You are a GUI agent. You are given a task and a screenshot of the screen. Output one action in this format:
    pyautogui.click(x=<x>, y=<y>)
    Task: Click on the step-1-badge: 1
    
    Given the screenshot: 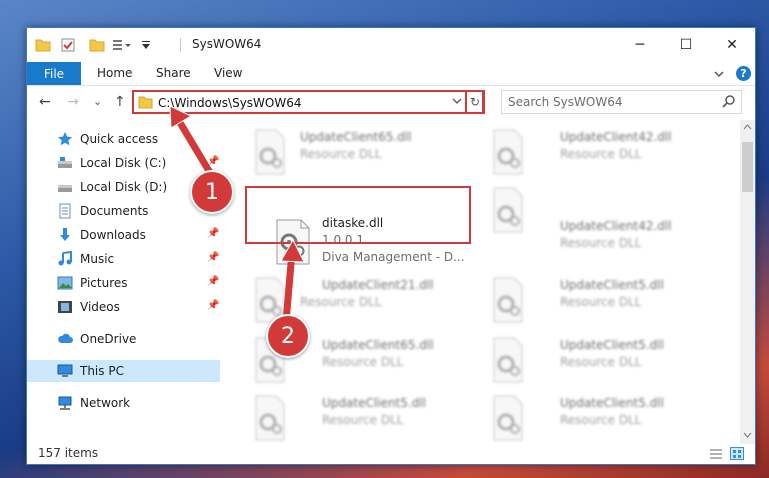 What is the action you would take?
    pyautogui.click(x=212, y=192)
    